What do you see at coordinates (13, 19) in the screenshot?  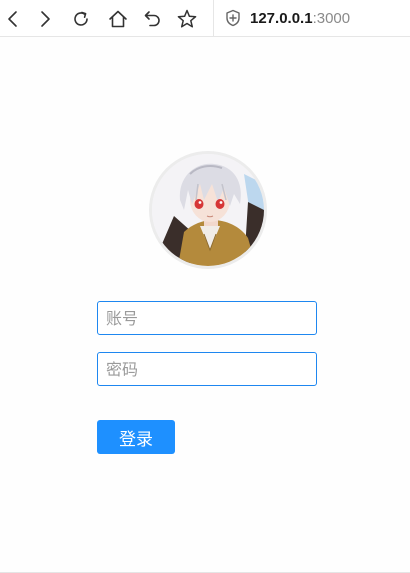 I see `back-icon` at bounding box center [13, 19].